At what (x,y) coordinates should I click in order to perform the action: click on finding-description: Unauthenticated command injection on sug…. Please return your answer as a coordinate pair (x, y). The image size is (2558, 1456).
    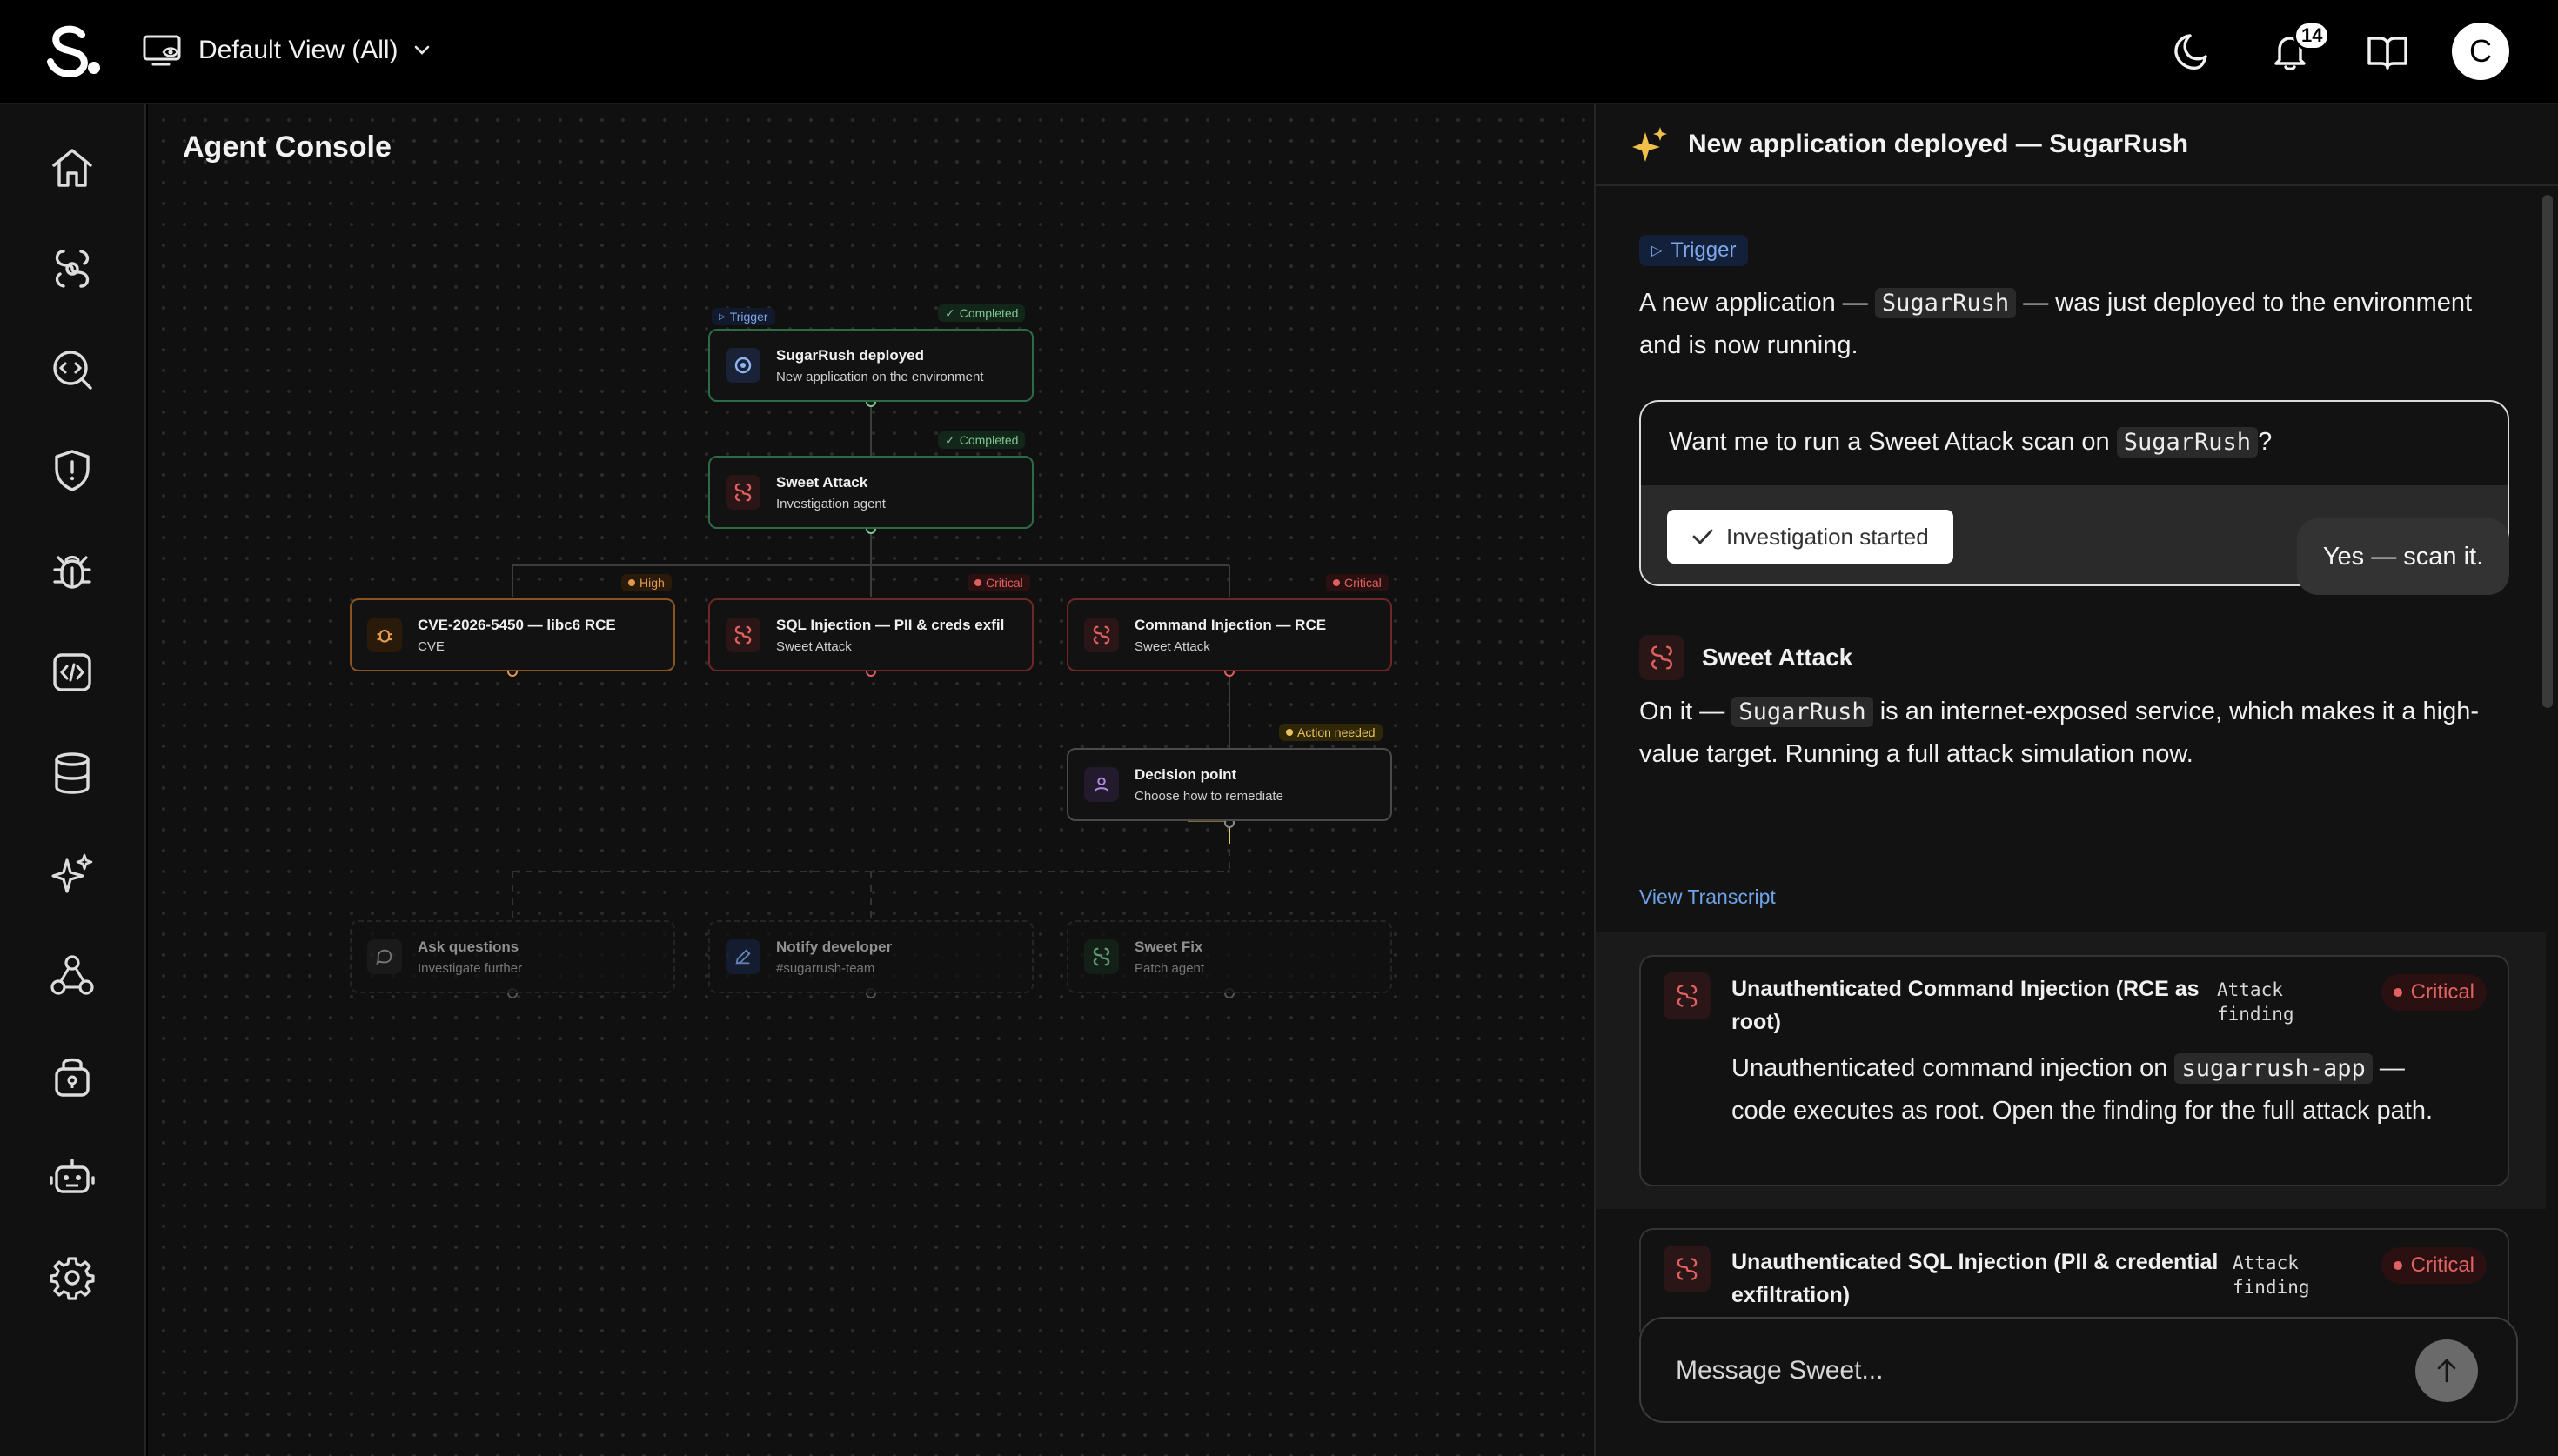
    Looking at the image, I should click on (2082, 1089).